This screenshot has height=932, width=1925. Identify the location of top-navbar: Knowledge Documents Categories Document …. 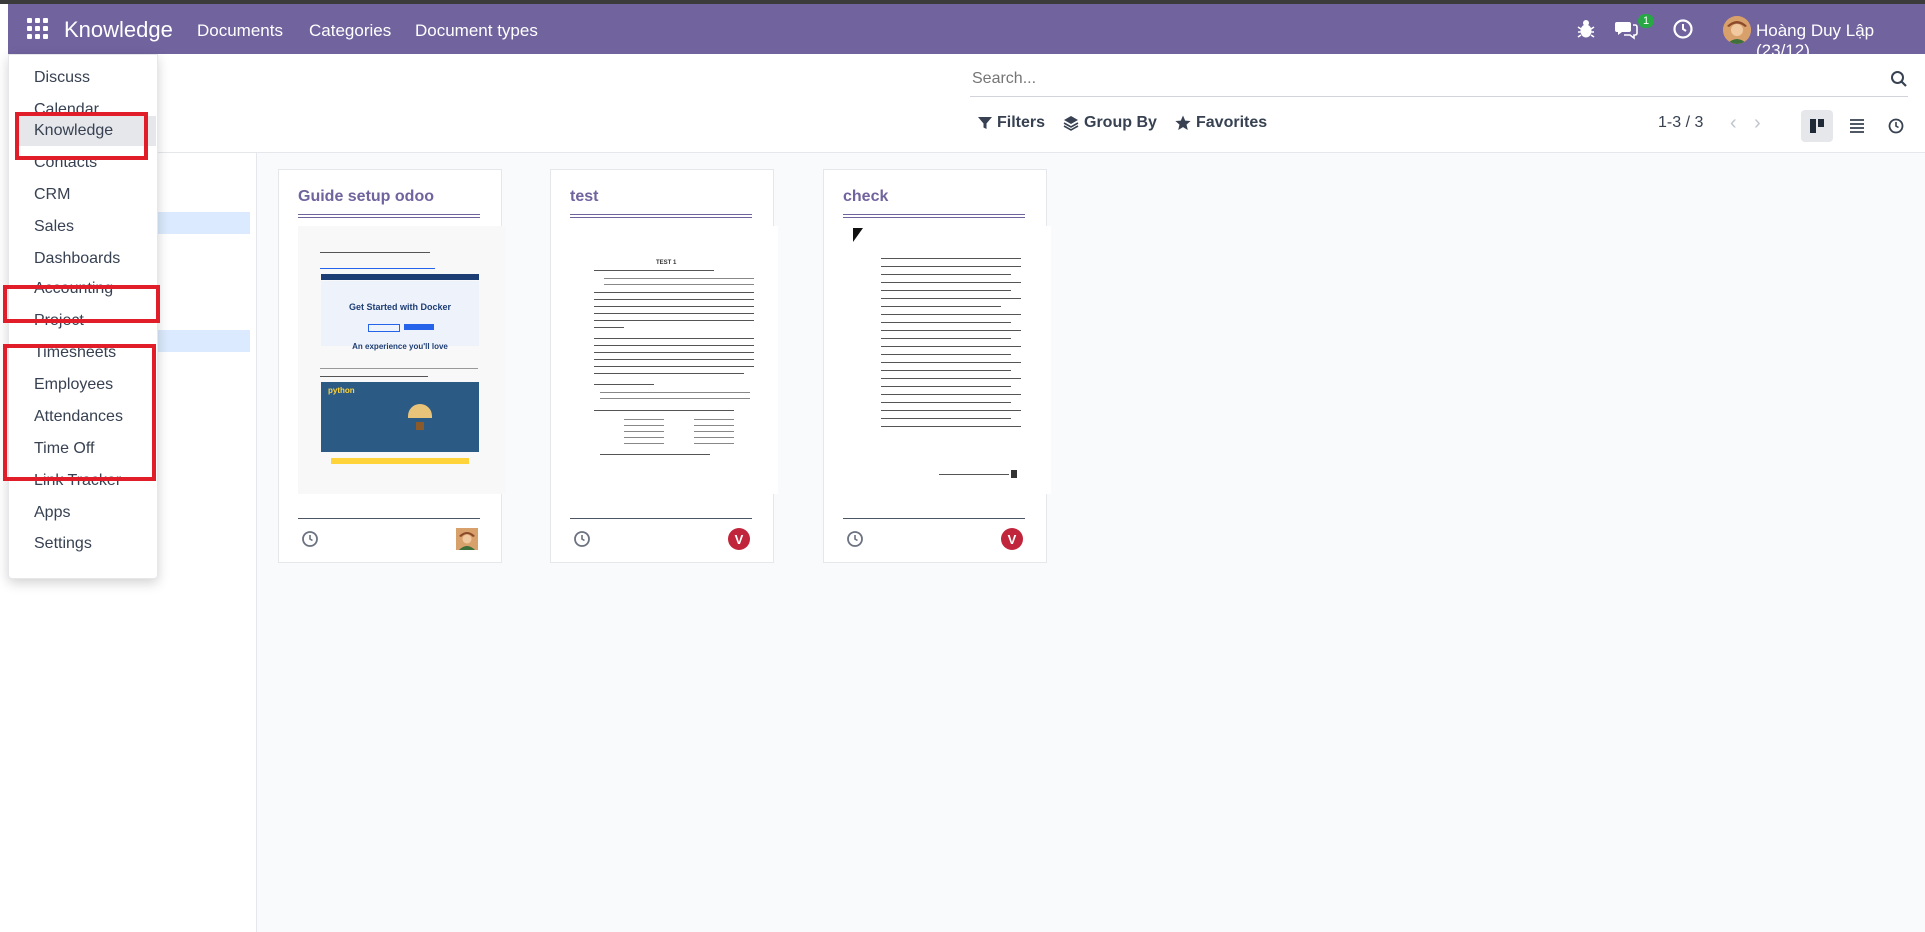
(966, 32).